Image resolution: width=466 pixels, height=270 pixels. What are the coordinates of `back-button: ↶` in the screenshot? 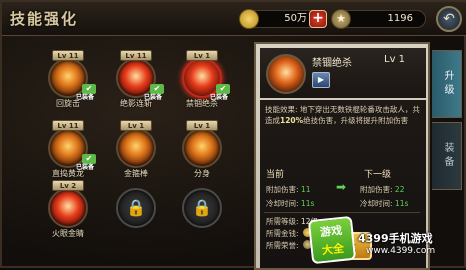 It's located at (449, 19).